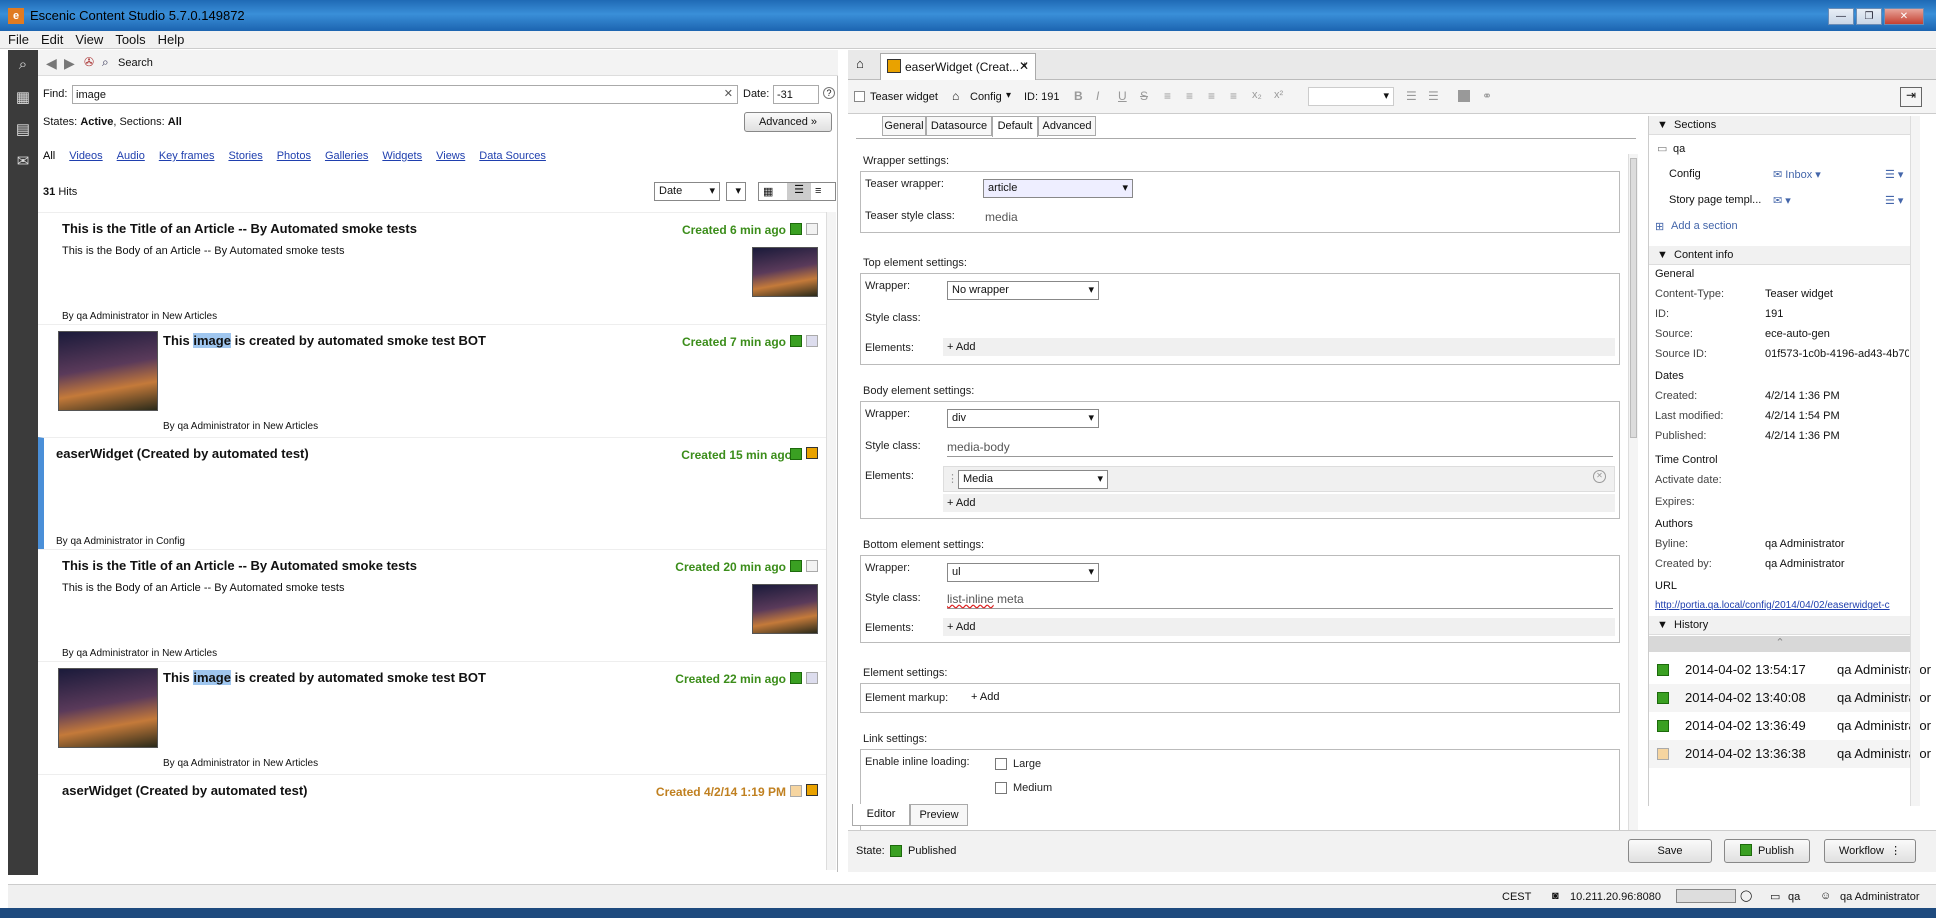 The image size is (1936, 918). I want to click on underline-icon: U, so click(1122, 96).